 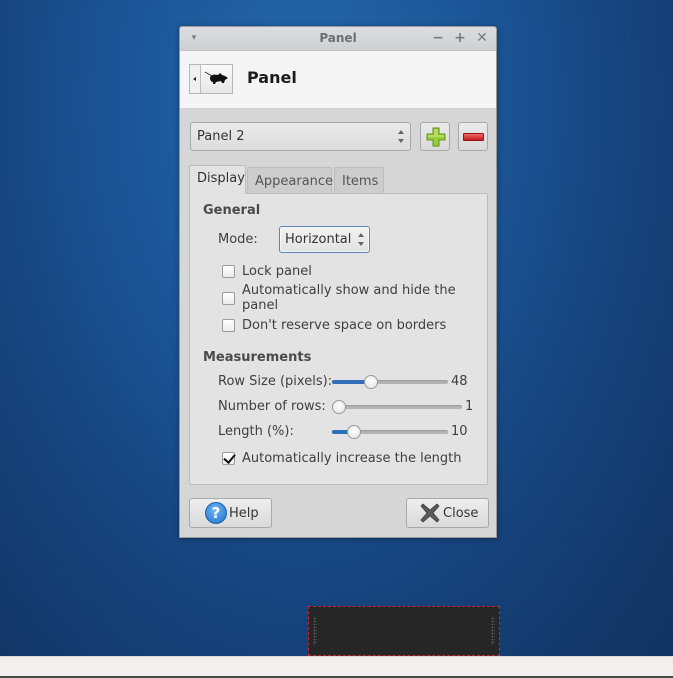 I want to click on length-value: 10, so click(x=459, y=431).